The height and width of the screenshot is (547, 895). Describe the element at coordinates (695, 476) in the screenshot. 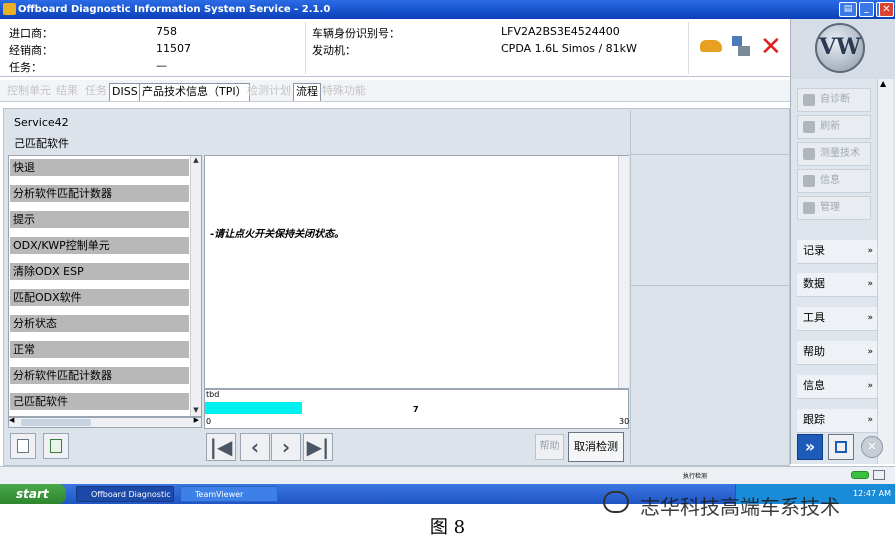

I see `status-text: 执行检测` at that location.